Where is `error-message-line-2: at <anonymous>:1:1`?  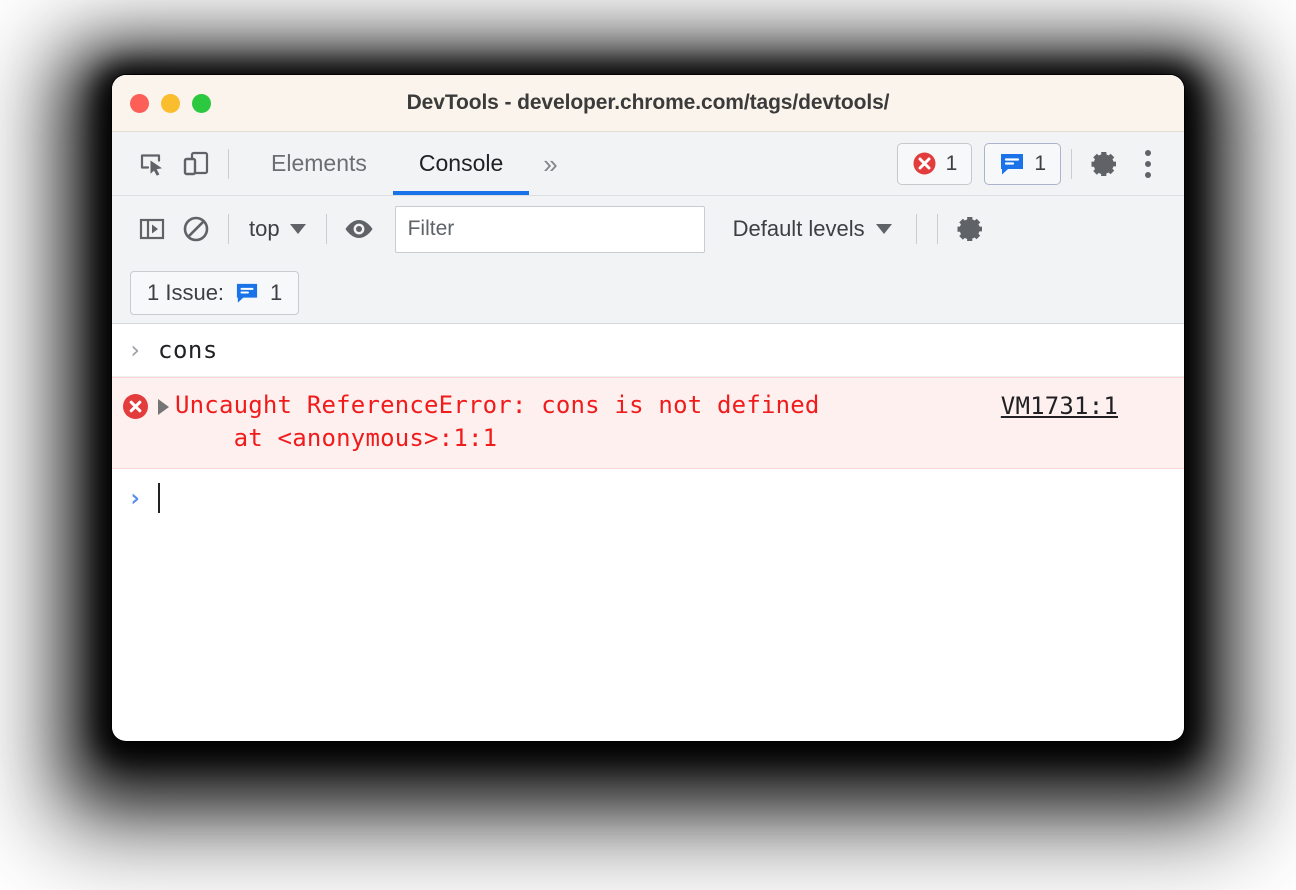
error-message-line-2: at <anonymous>:1:1 is located at coordinates (336, 438).